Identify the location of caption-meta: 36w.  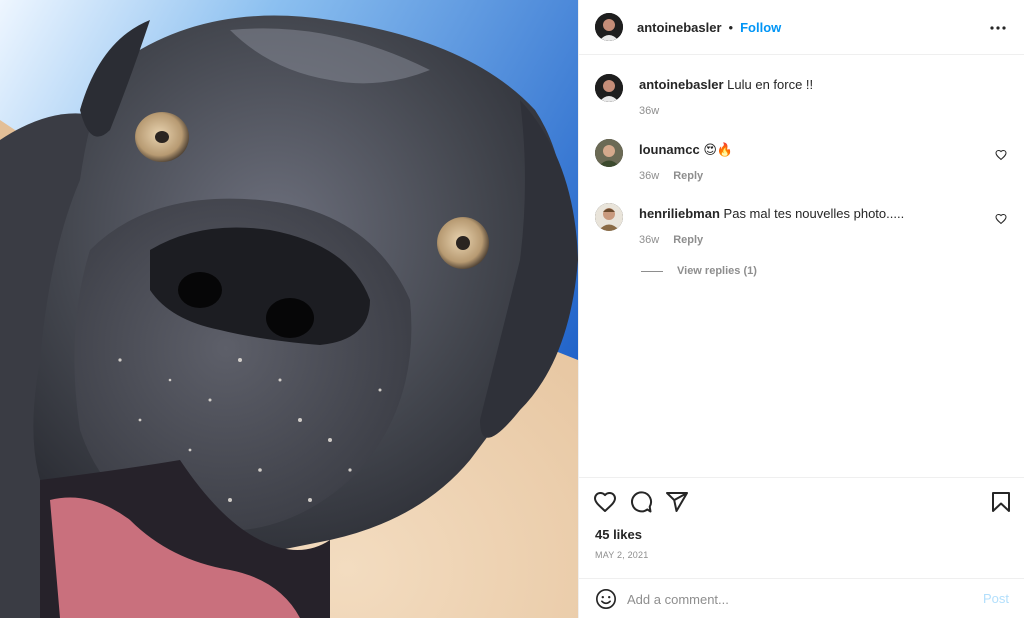
(649, 111).